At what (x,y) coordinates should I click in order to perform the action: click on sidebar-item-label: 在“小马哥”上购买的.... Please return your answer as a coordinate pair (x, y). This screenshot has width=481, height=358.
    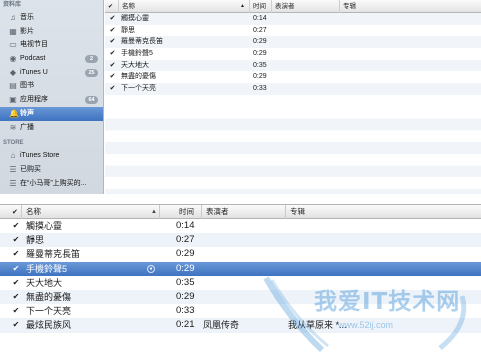
    Looking at the image, I should click on (53, 183).